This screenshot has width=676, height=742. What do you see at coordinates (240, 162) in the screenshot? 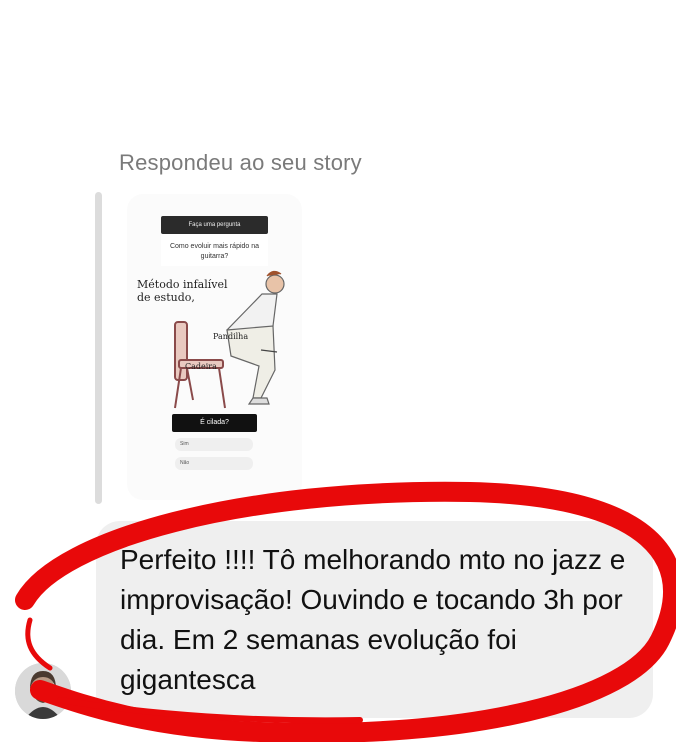
I see `story-reply-label: Respondeu ao seu story` at bounding box center [240, 162].